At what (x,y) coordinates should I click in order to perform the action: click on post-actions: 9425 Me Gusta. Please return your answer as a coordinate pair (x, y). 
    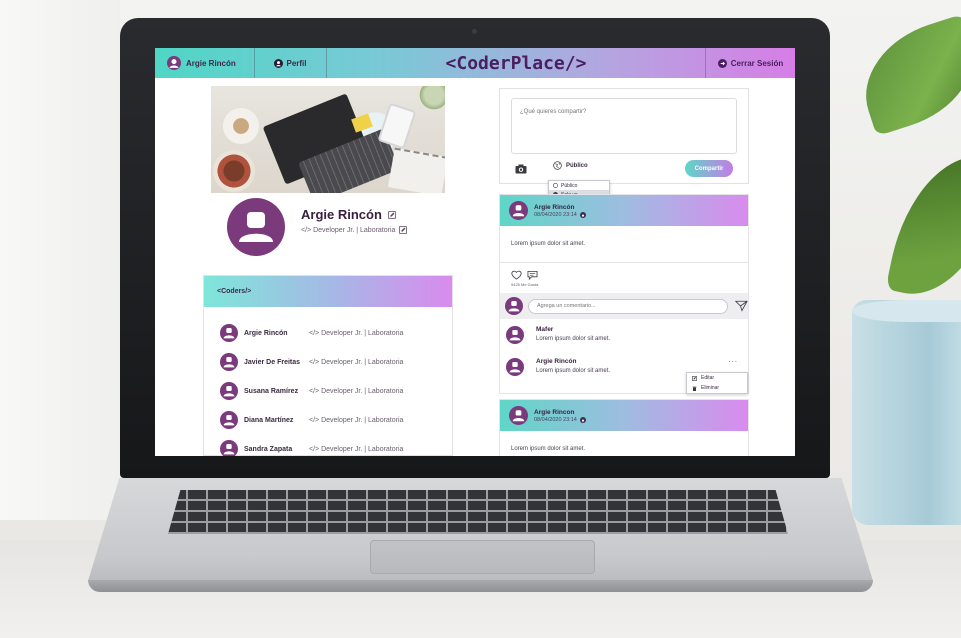
    Looking at the image, I should click on (624, 278).